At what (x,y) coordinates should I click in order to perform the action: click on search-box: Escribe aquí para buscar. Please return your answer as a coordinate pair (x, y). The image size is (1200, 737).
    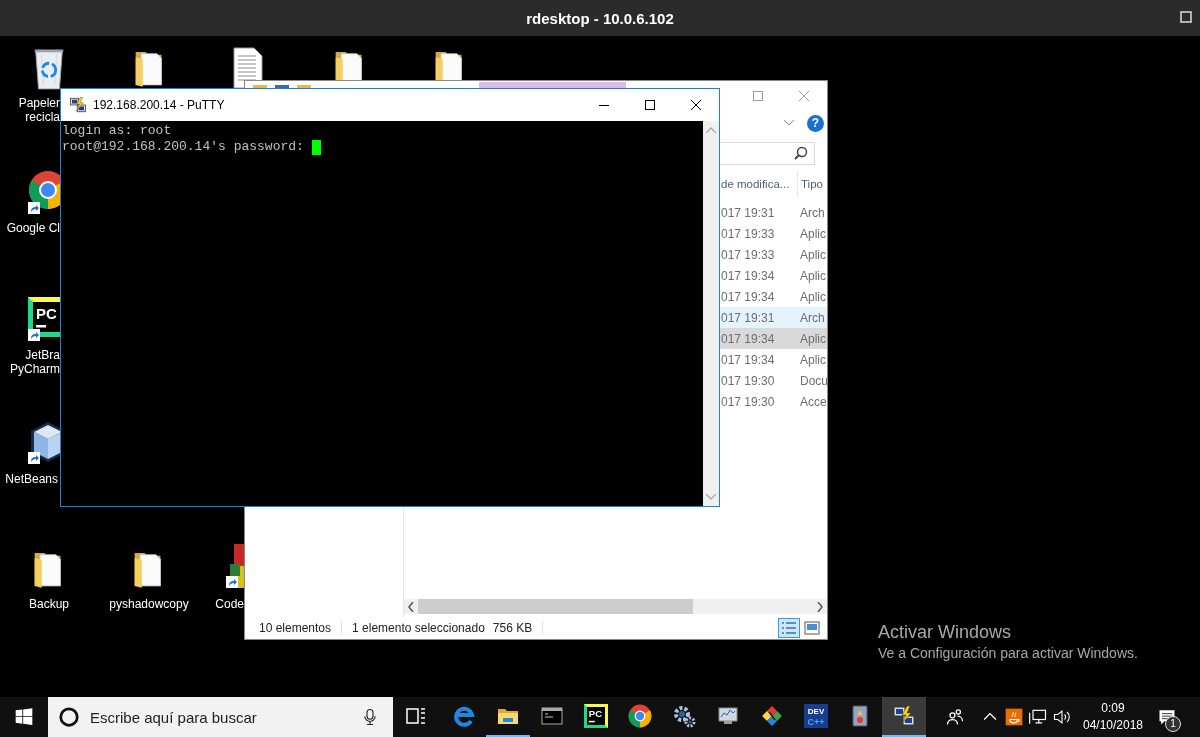
    Looking at the image, I should click on (220, 717).